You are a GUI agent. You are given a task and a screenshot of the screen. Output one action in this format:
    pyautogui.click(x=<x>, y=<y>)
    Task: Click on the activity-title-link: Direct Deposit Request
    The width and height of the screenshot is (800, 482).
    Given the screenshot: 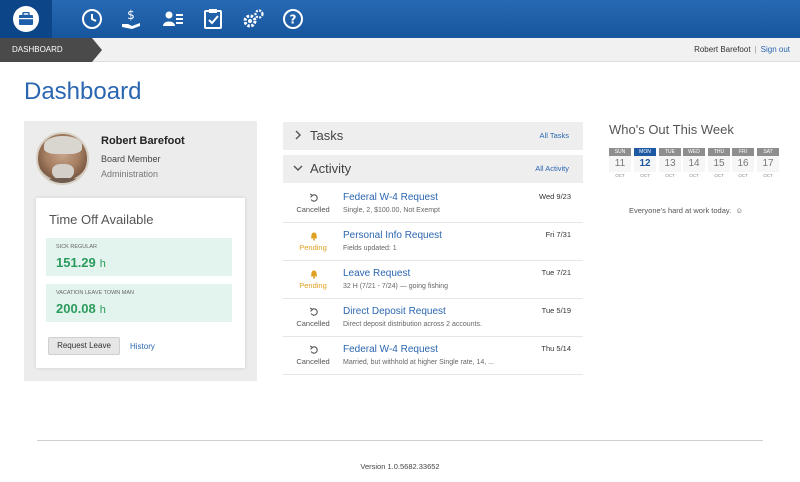 What is the action you would take?
    pyautogui.click(x=394, y=311)
    